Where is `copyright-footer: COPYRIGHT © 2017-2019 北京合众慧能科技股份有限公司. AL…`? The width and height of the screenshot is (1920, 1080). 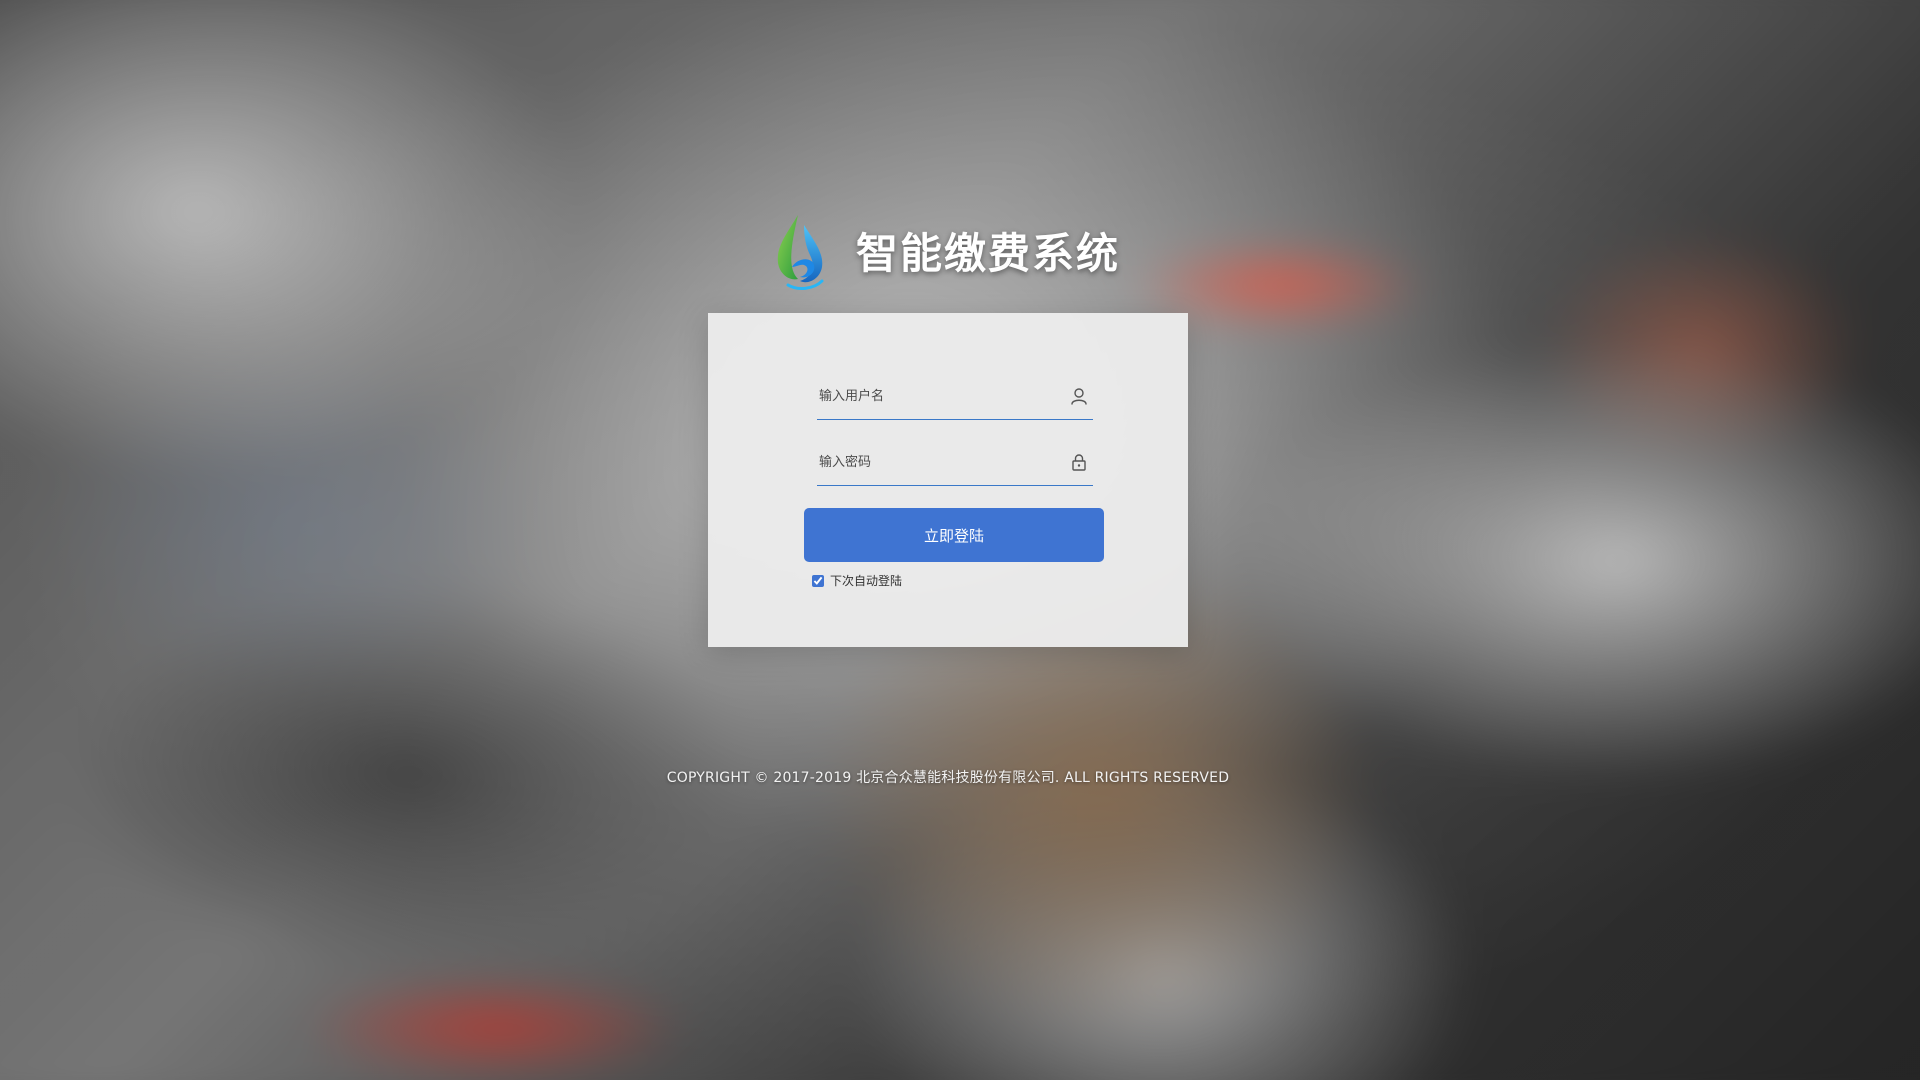
copyright-footer: COPYRIGHT © 2017-2019 北京合众慧能科技股份有限公司. AL… is located at coordinates (948, 778).